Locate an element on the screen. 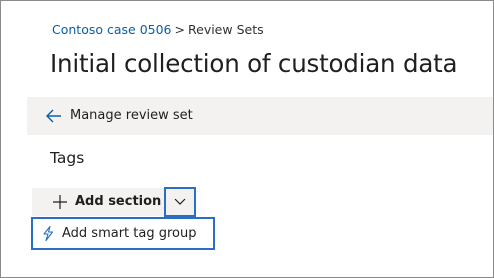 This screenshot has width=494, height=278. lightning-bolt-icon is located at coordinates (48, 233).